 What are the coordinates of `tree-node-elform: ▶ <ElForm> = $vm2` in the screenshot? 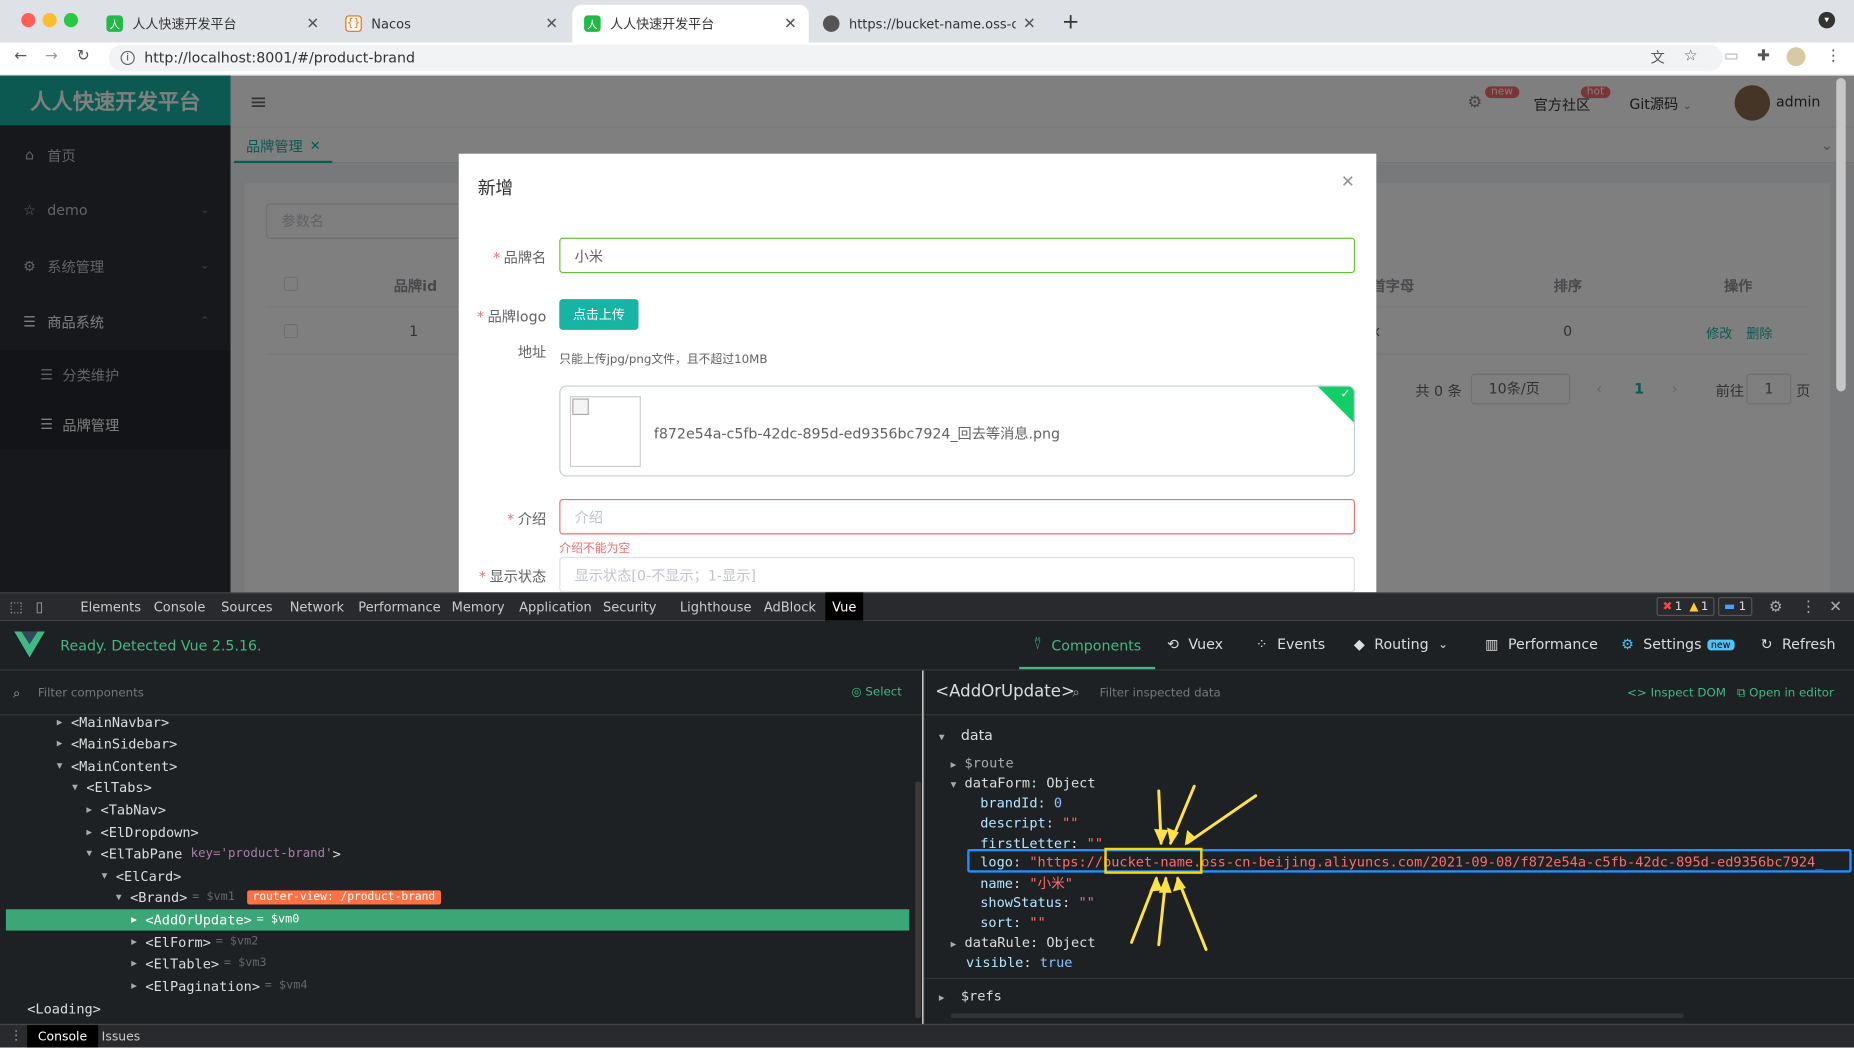 It's located at (129, 942).